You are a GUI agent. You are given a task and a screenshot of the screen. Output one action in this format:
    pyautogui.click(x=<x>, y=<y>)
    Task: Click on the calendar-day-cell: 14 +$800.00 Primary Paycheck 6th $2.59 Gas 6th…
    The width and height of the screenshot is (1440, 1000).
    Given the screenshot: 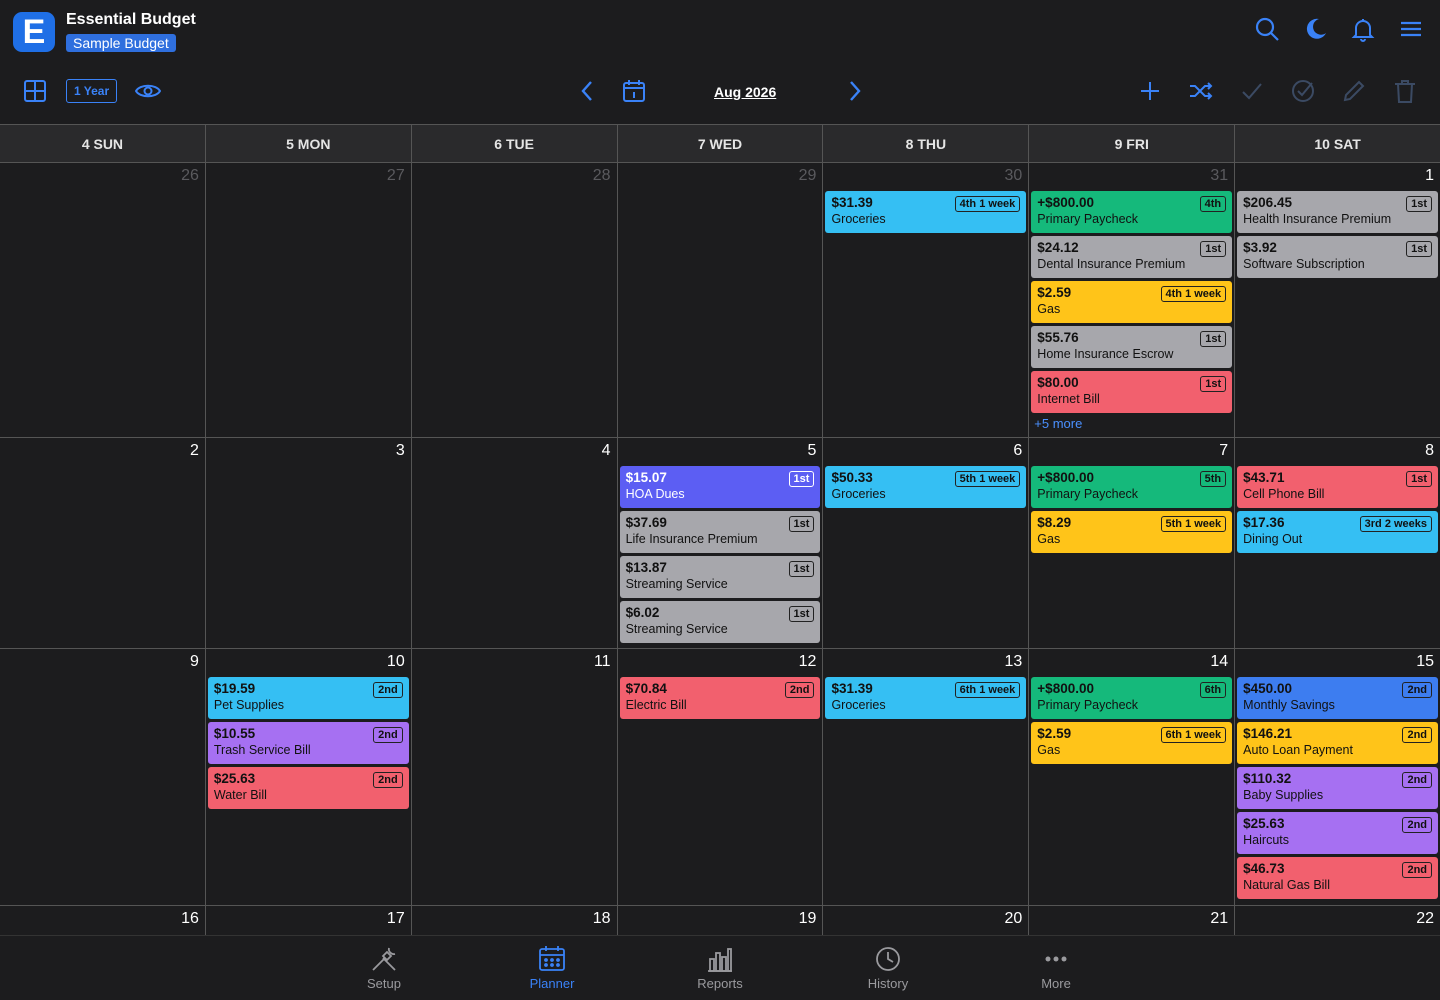 What is the action you would take?
    pyautogui.click(x=1132, y=777)
    